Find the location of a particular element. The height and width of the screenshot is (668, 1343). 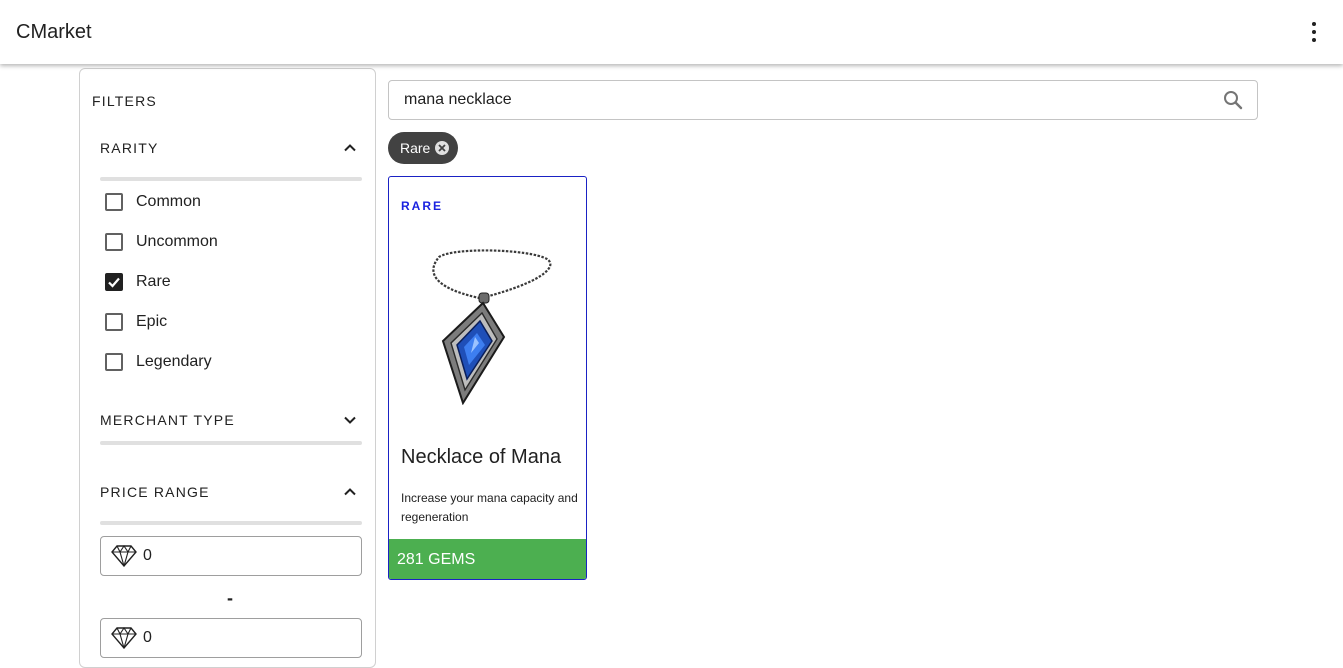

app-bar: CMarket is located at coordinates (671, 32).